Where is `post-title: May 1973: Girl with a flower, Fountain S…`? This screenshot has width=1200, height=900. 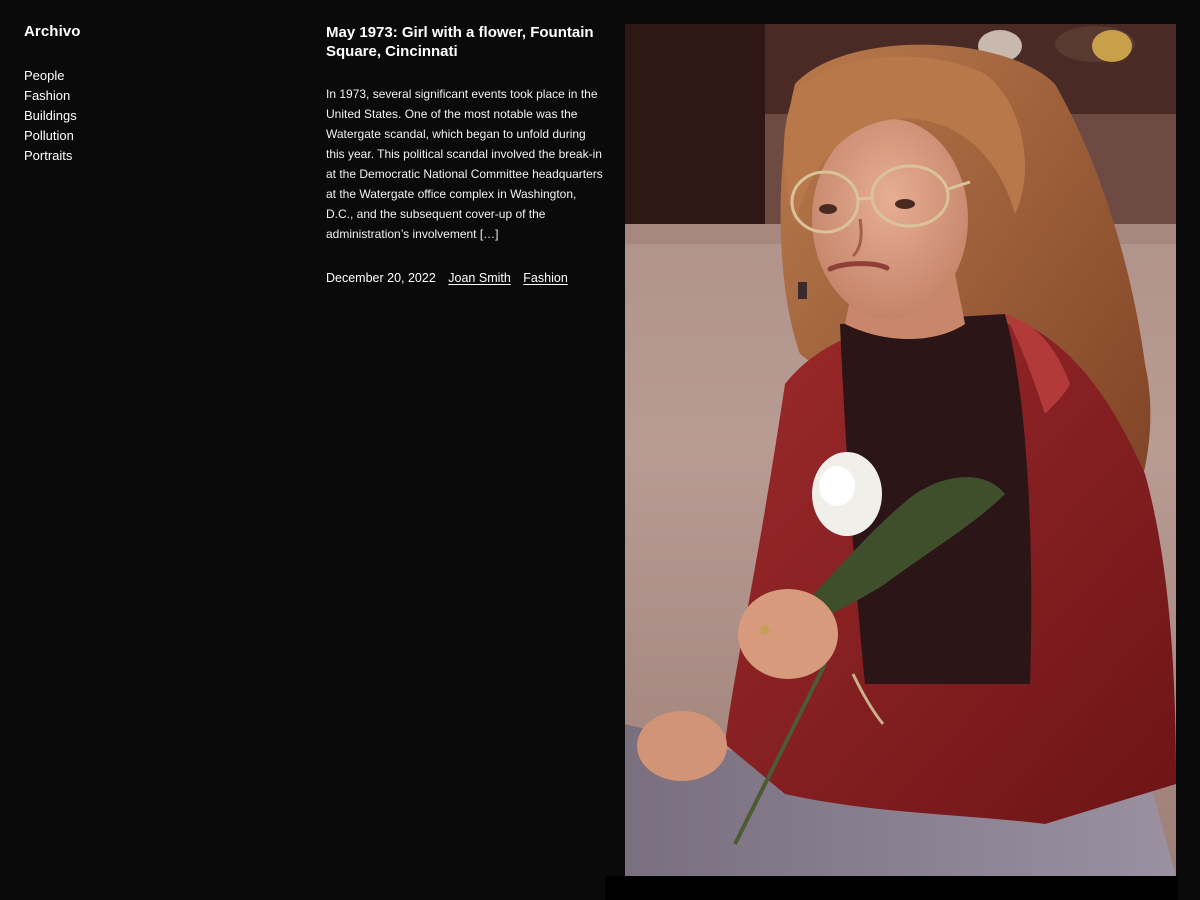
post-title: May 1973: Girl with a flower, Fountain S… is located at coordinates (466, 42).